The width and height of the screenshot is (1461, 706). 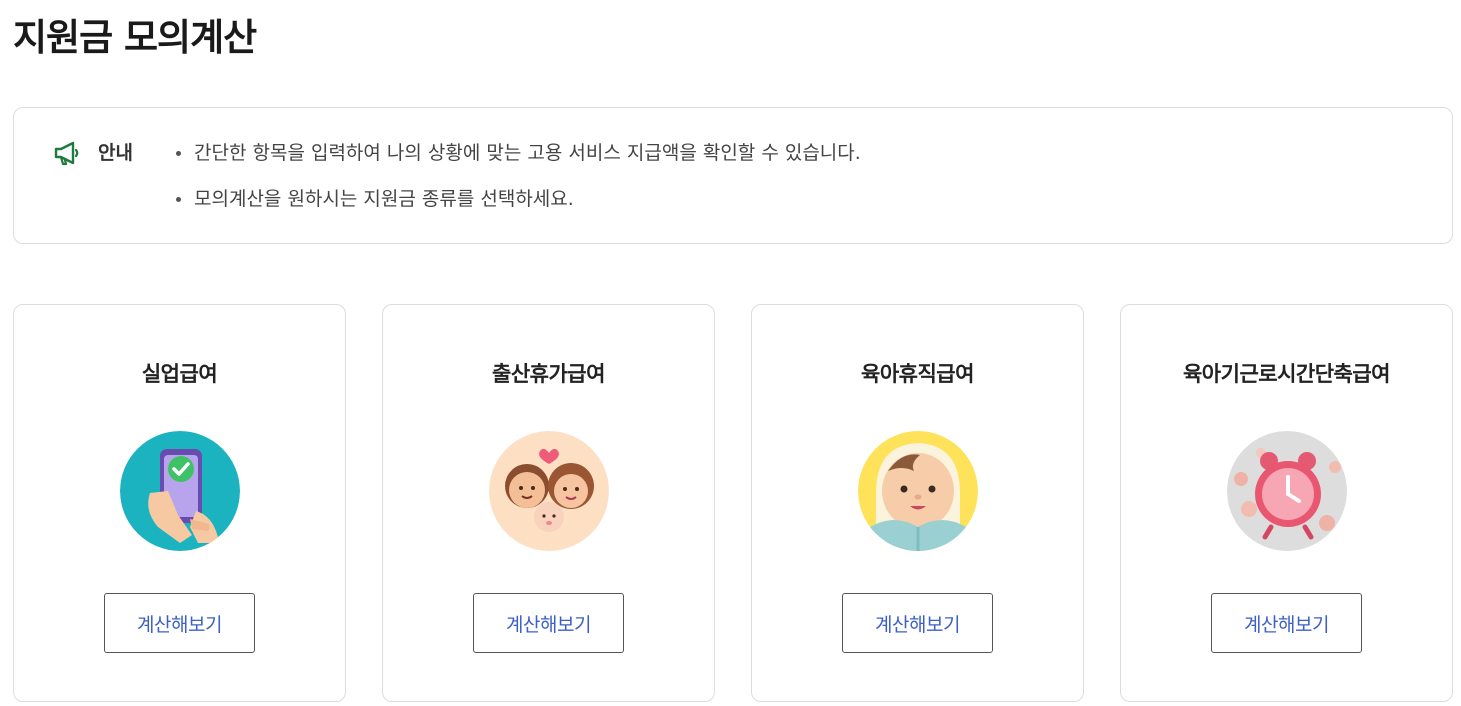 What do you see at coordinates (180, 491) in the screenshot?
I see `phone-checkmark-icon` at bounding box center [180, 491].